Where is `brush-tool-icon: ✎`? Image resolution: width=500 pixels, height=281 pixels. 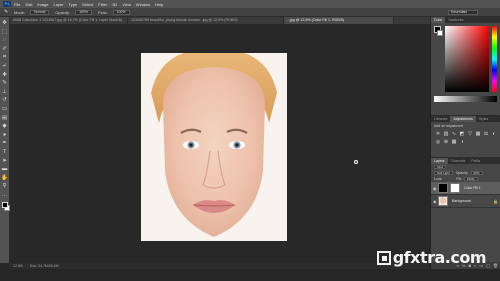 brush-tool-icon: ✎ is located at coordinates (4, 83).